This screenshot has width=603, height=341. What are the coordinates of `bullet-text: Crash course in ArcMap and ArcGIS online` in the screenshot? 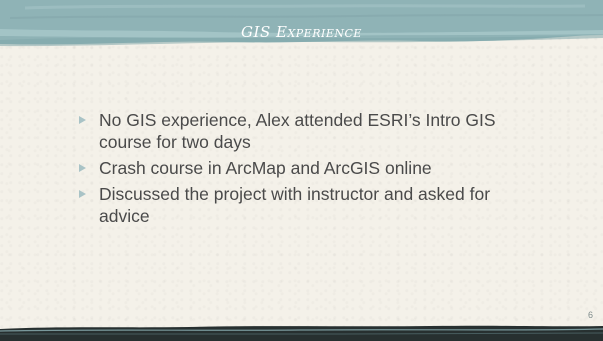 It's located at (265, 168).